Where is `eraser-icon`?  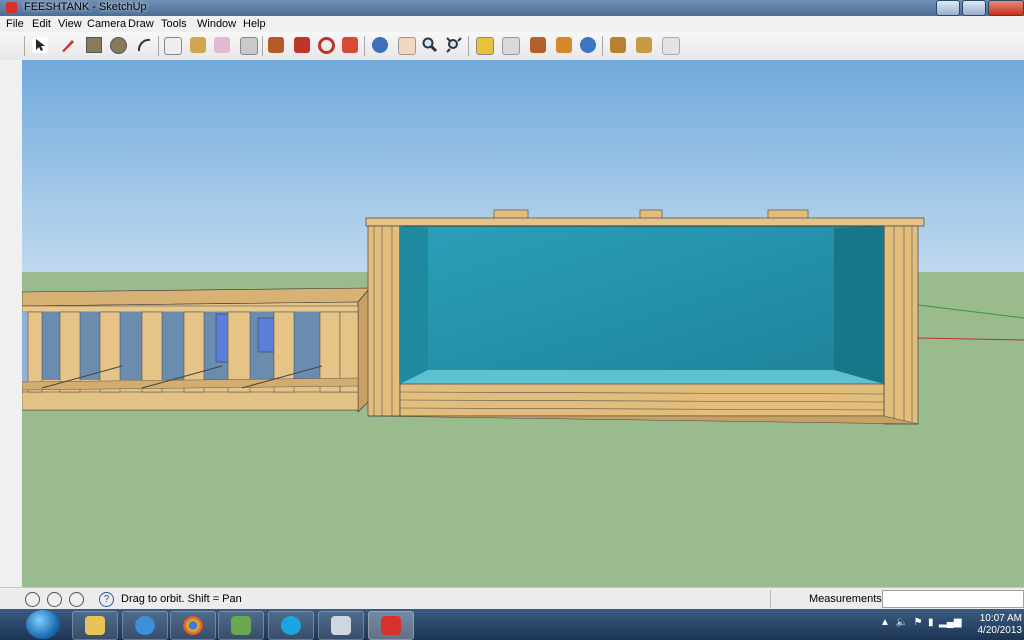 eraser-icon is located at coordinates (222, 45).